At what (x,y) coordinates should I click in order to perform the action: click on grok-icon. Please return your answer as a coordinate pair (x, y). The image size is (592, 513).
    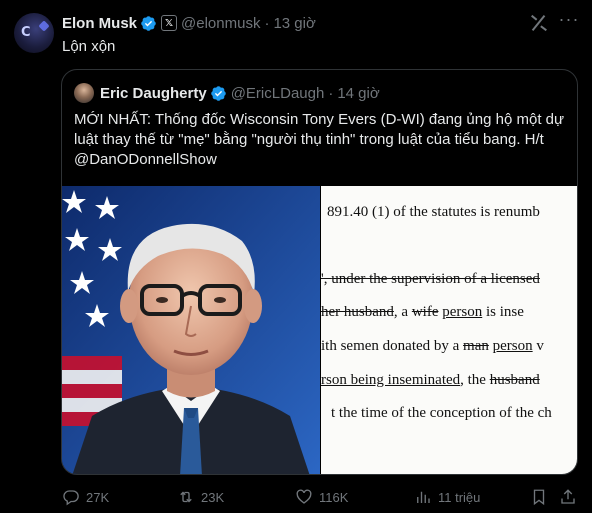
    Looking at the image, I should click on (539, 23).